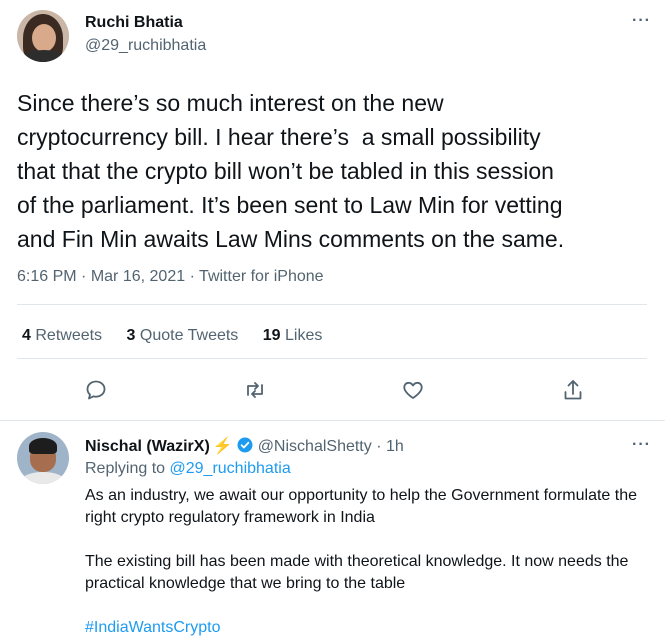 The width and height of the screenshot is (665, 640). I want to click on likes-stat: 19 Likes, so click(293, 335).